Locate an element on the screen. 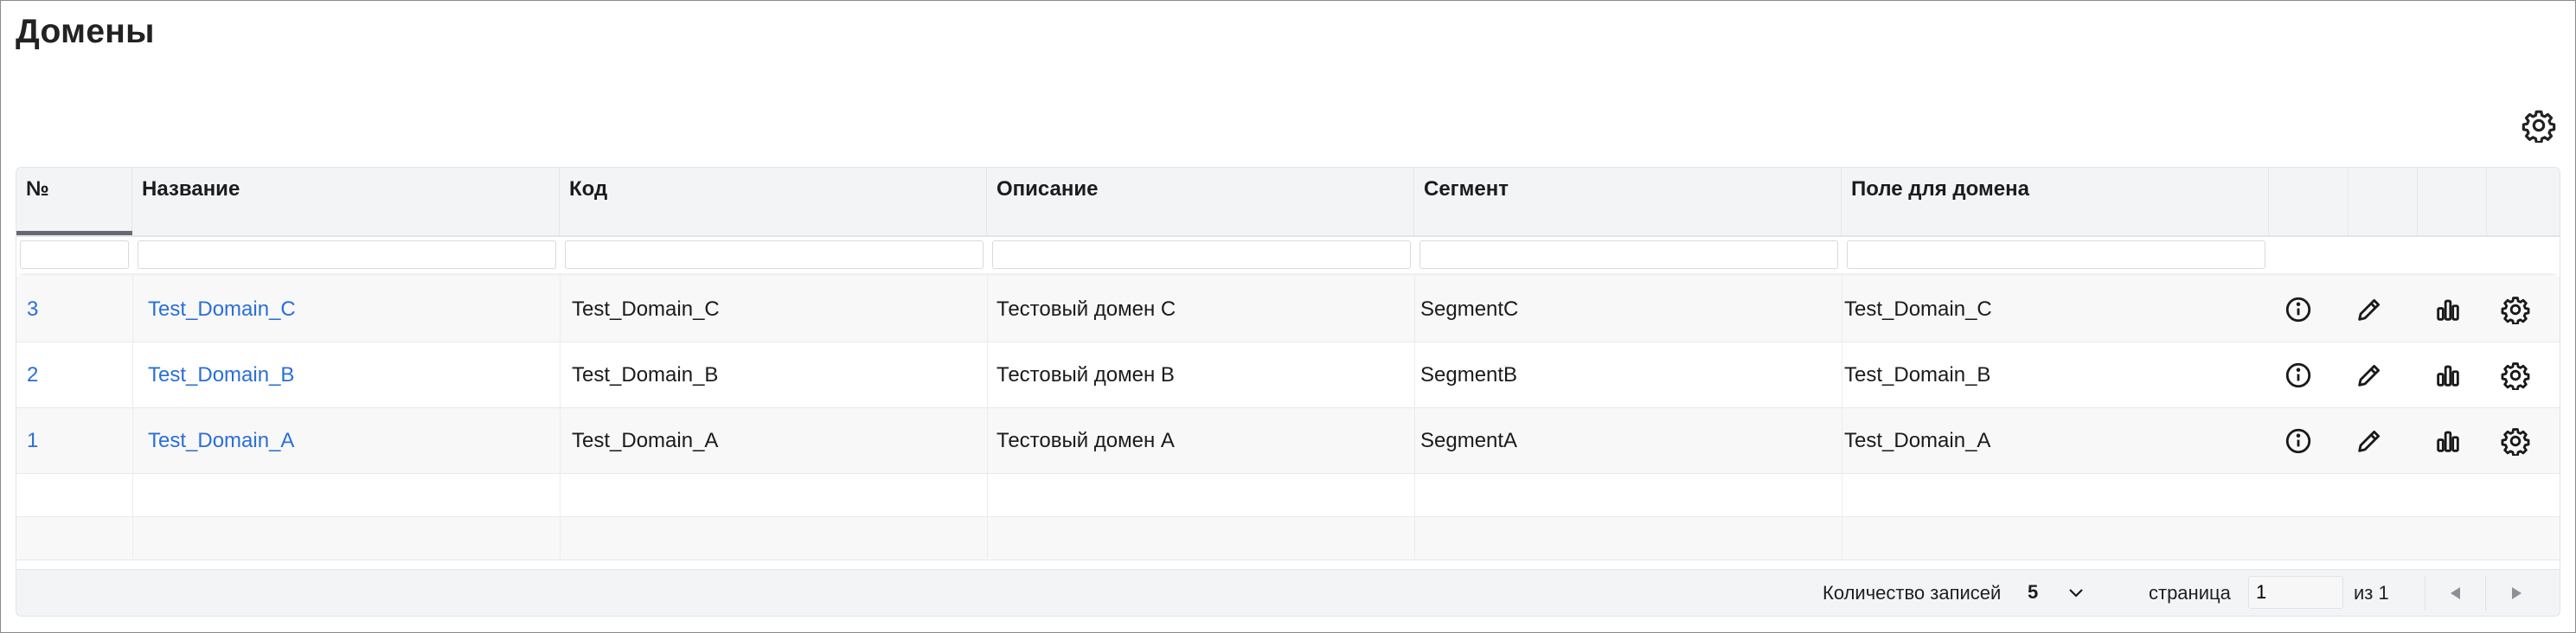 This screenshot has width=2576, height=633. domain-code: Test_Domain_B is located at coordinates (645, 375).